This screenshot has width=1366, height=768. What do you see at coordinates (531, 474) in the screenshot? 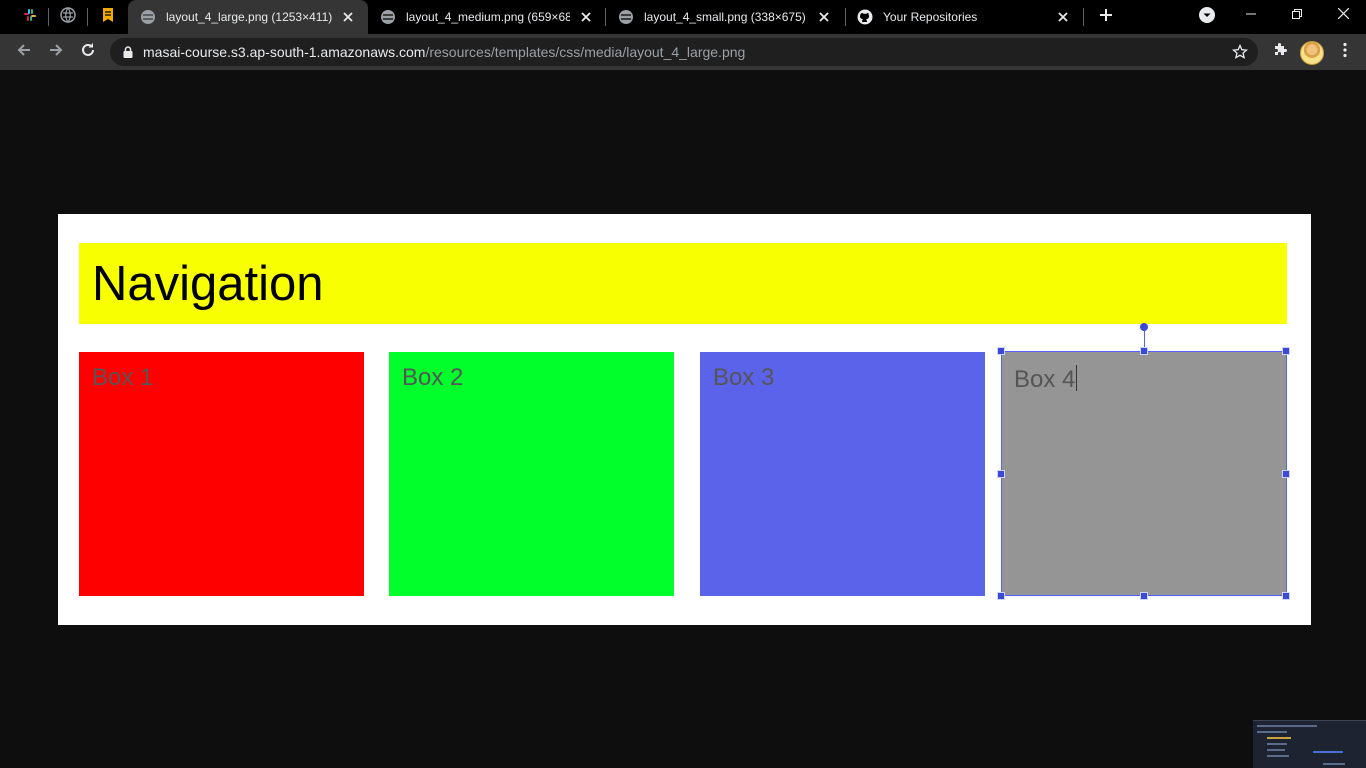
I see `box-2: Box 2` at bounding box center [531, 474].